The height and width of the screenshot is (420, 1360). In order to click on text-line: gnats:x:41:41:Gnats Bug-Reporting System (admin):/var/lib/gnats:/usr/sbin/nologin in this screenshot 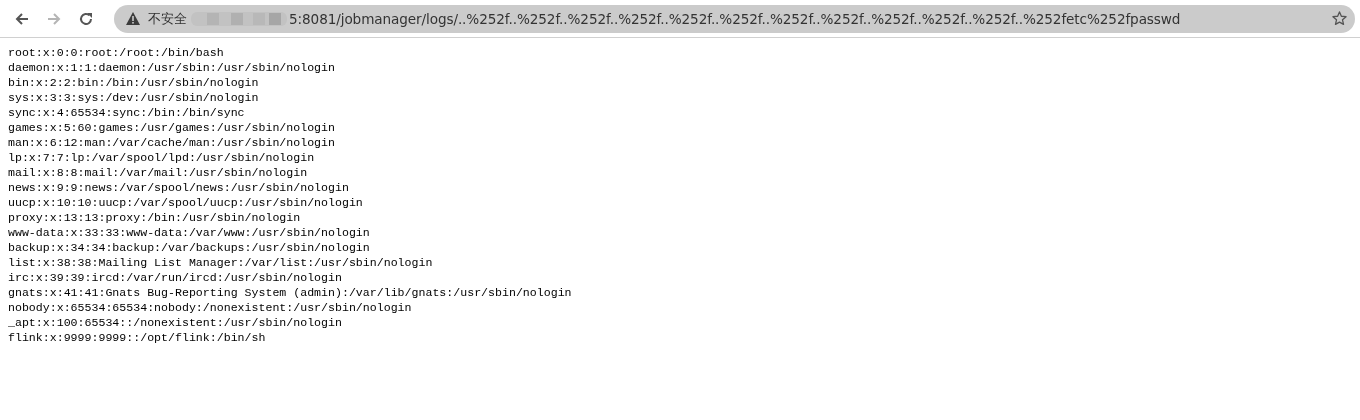, I will do `click(290, 292)`.